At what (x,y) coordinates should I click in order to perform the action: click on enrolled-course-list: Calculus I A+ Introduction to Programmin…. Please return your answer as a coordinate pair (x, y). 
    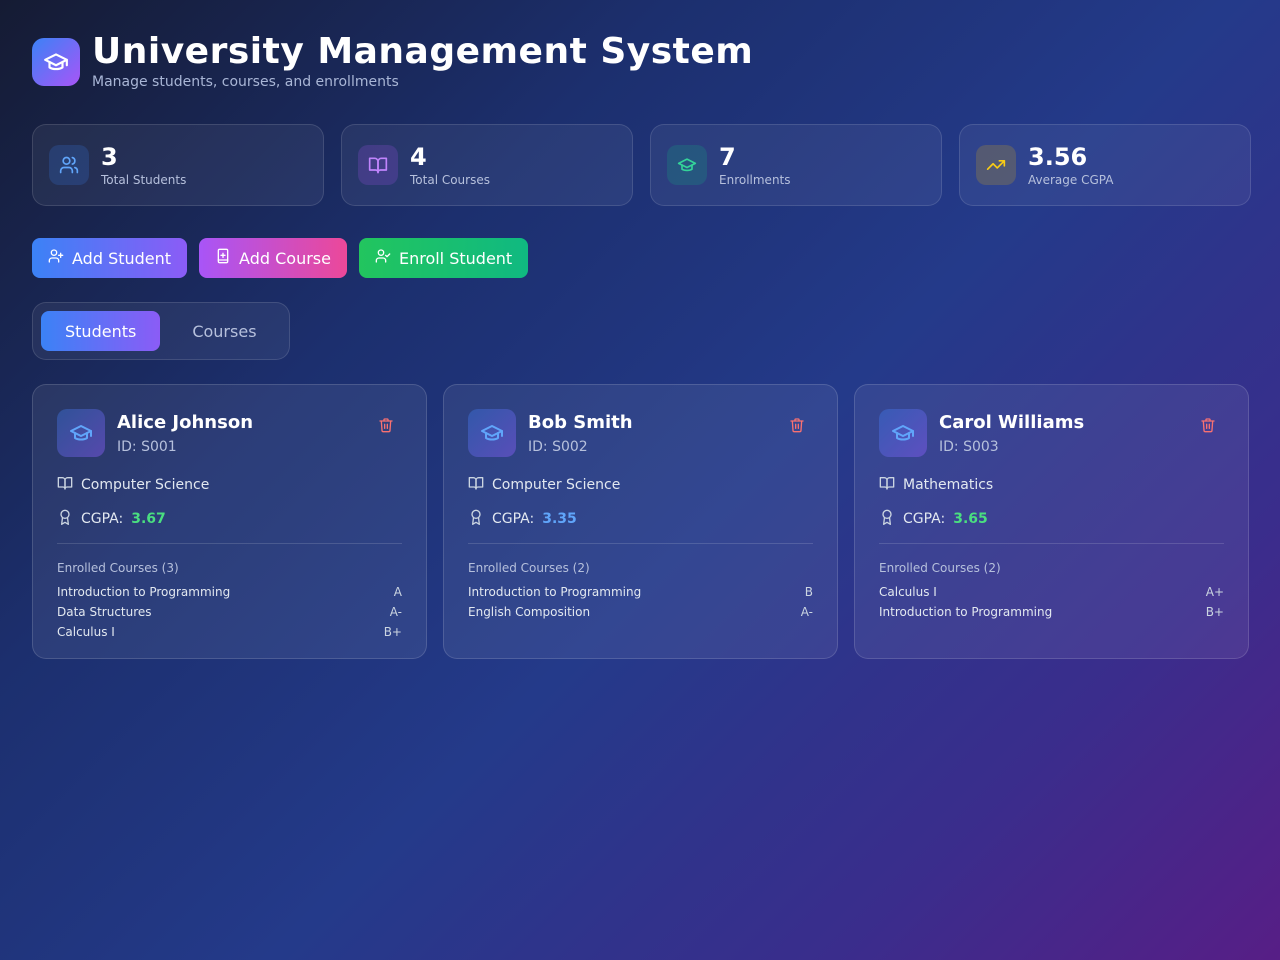
    Looking at the image, I should click on (1051, 605).